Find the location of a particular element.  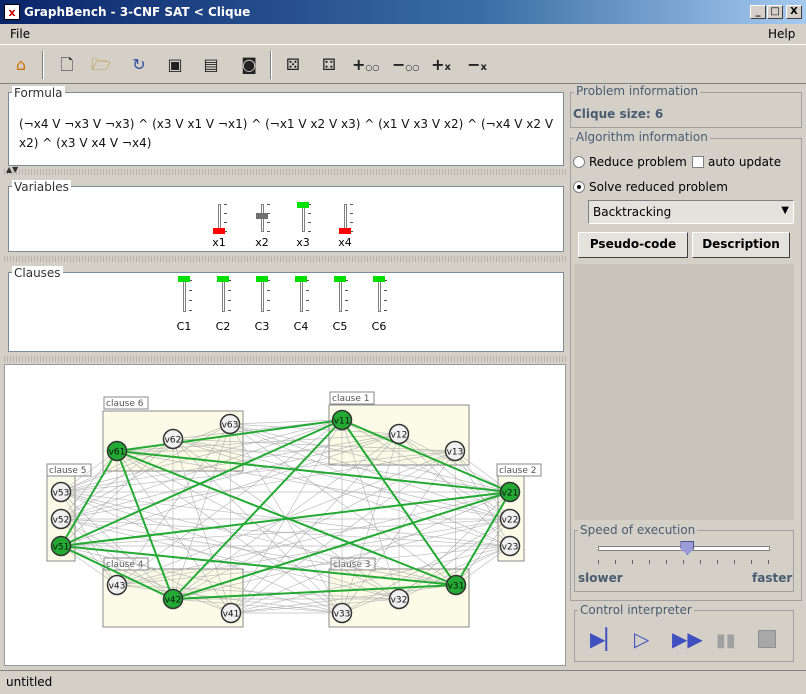

remove-vertex-icon: −○○ is located at coordinates (405, 65).